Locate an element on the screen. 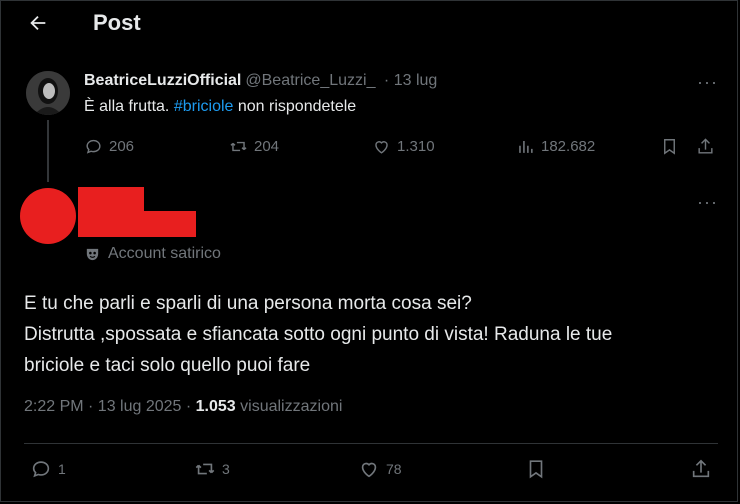 The height and width of the screenshot is (504, 740). views-number: 1.053 is located at coordinates (215, 406).